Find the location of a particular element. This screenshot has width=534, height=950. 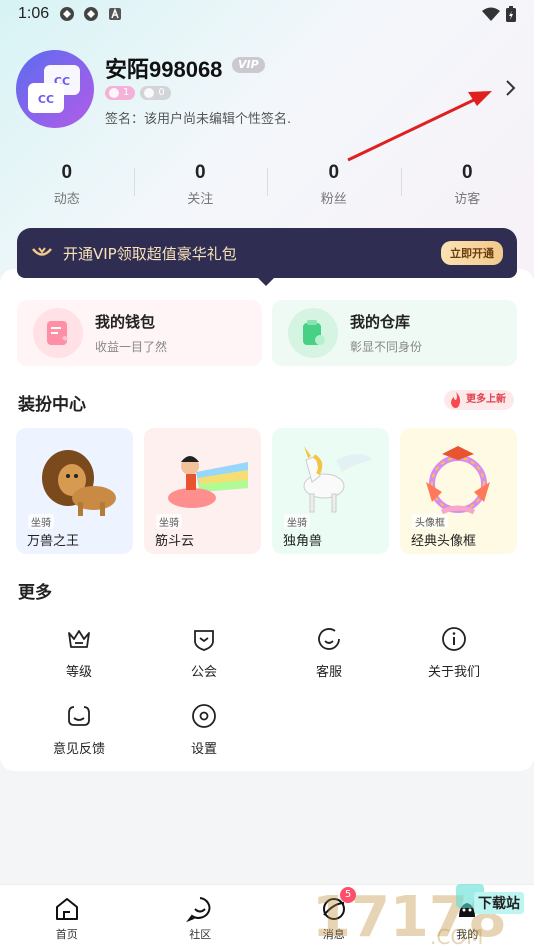

battery-icon is located at coordinates (511, 14).